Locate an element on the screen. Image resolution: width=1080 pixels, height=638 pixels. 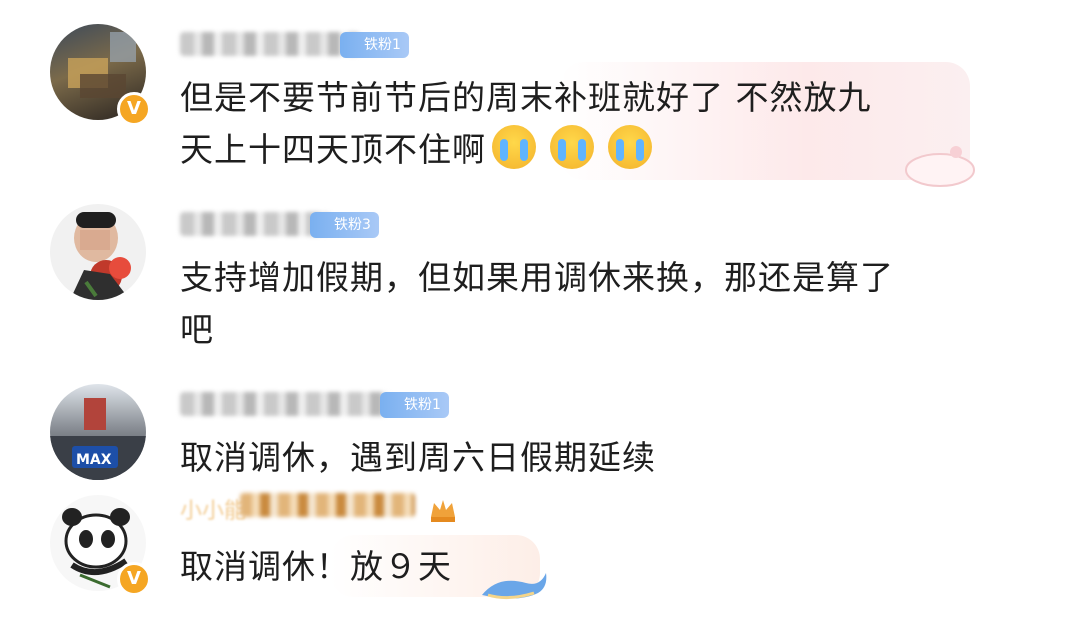
comment-text: 取消调休，遇到周六日假期延续 is located at coordinates (580, 458).